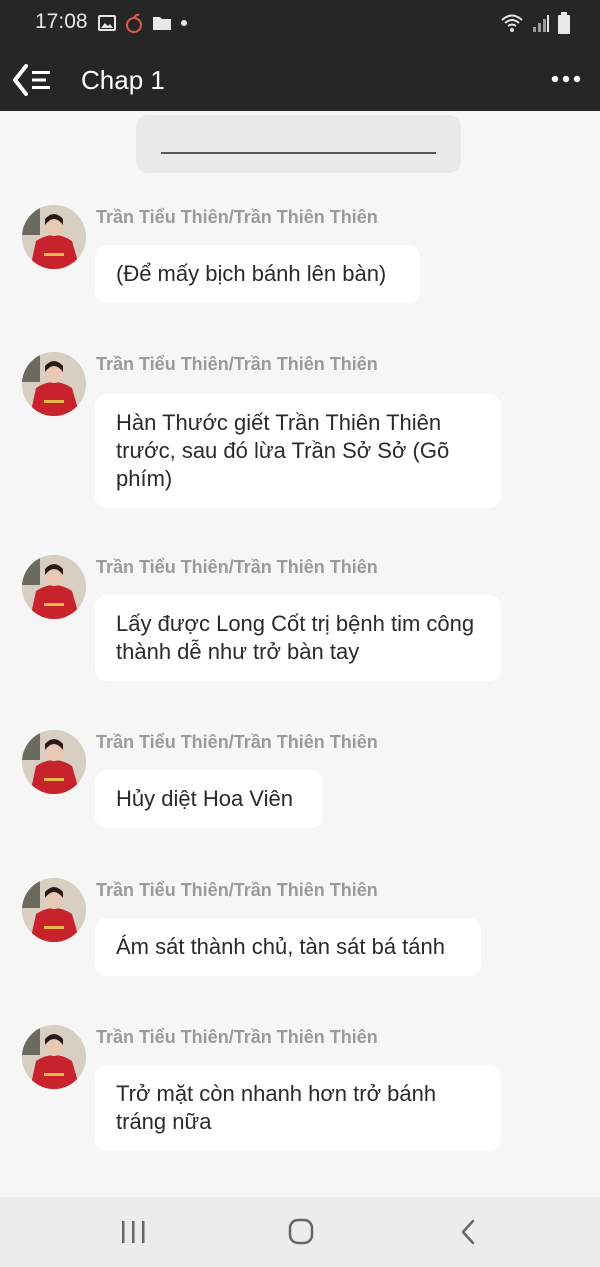 This screenshot has width=600, height=1267. I want to click on status-time: 17:08, so click(61, 21).